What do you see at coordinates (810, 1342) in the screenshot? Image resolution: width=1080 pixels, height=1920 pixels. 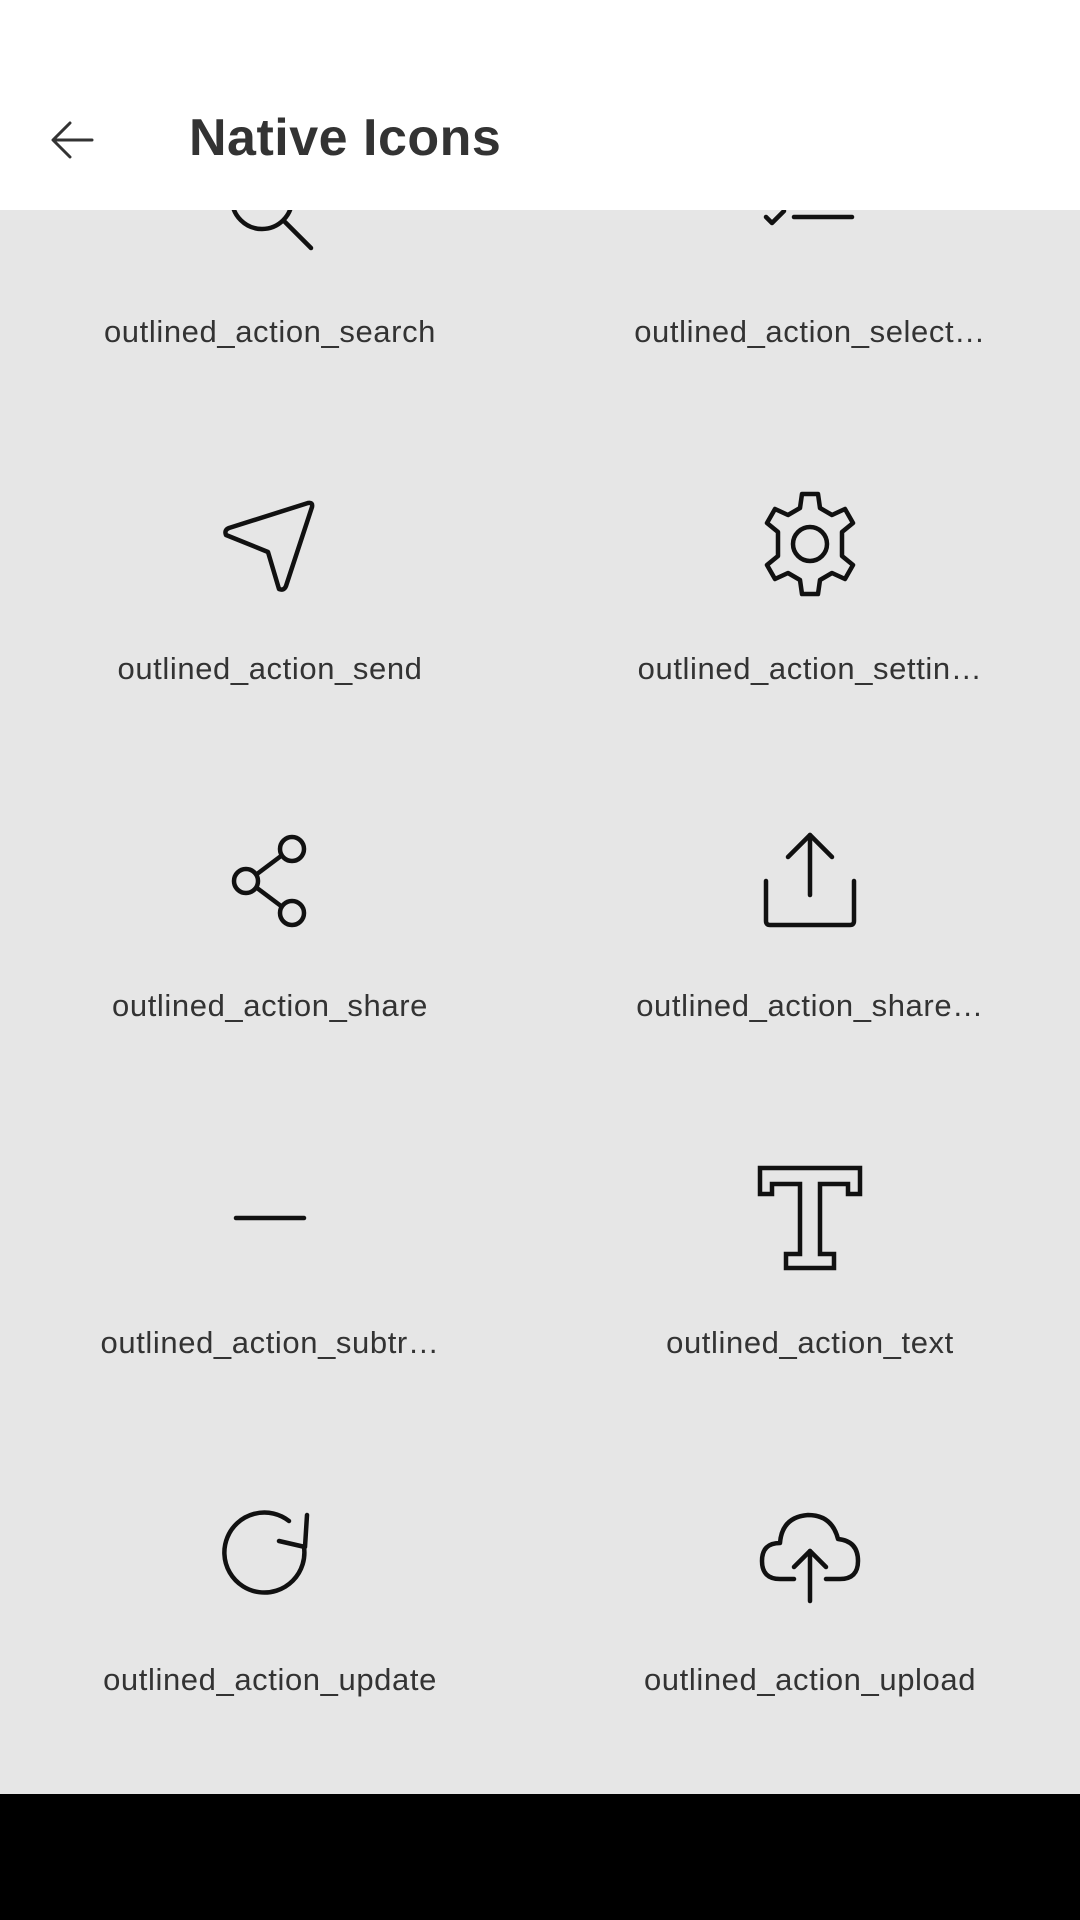 I see `icon-label: outlined_action_text` at bounding box center [810, 1342].